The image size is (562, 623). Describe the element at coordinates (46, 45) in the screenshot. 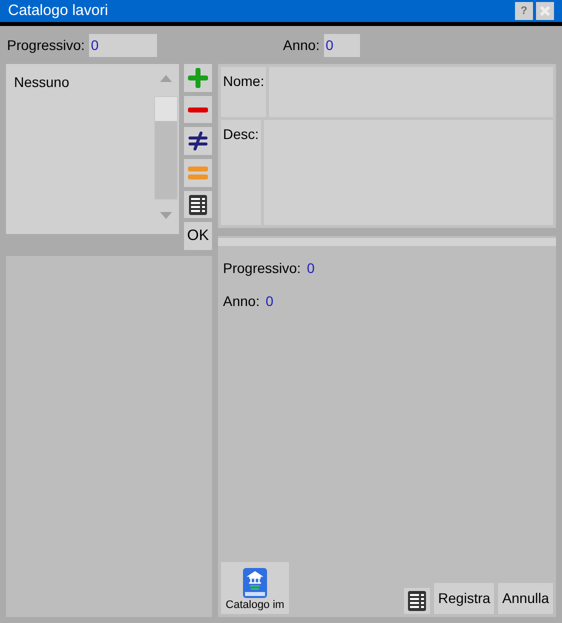

I see `field-label: Progressivo:` at that location.